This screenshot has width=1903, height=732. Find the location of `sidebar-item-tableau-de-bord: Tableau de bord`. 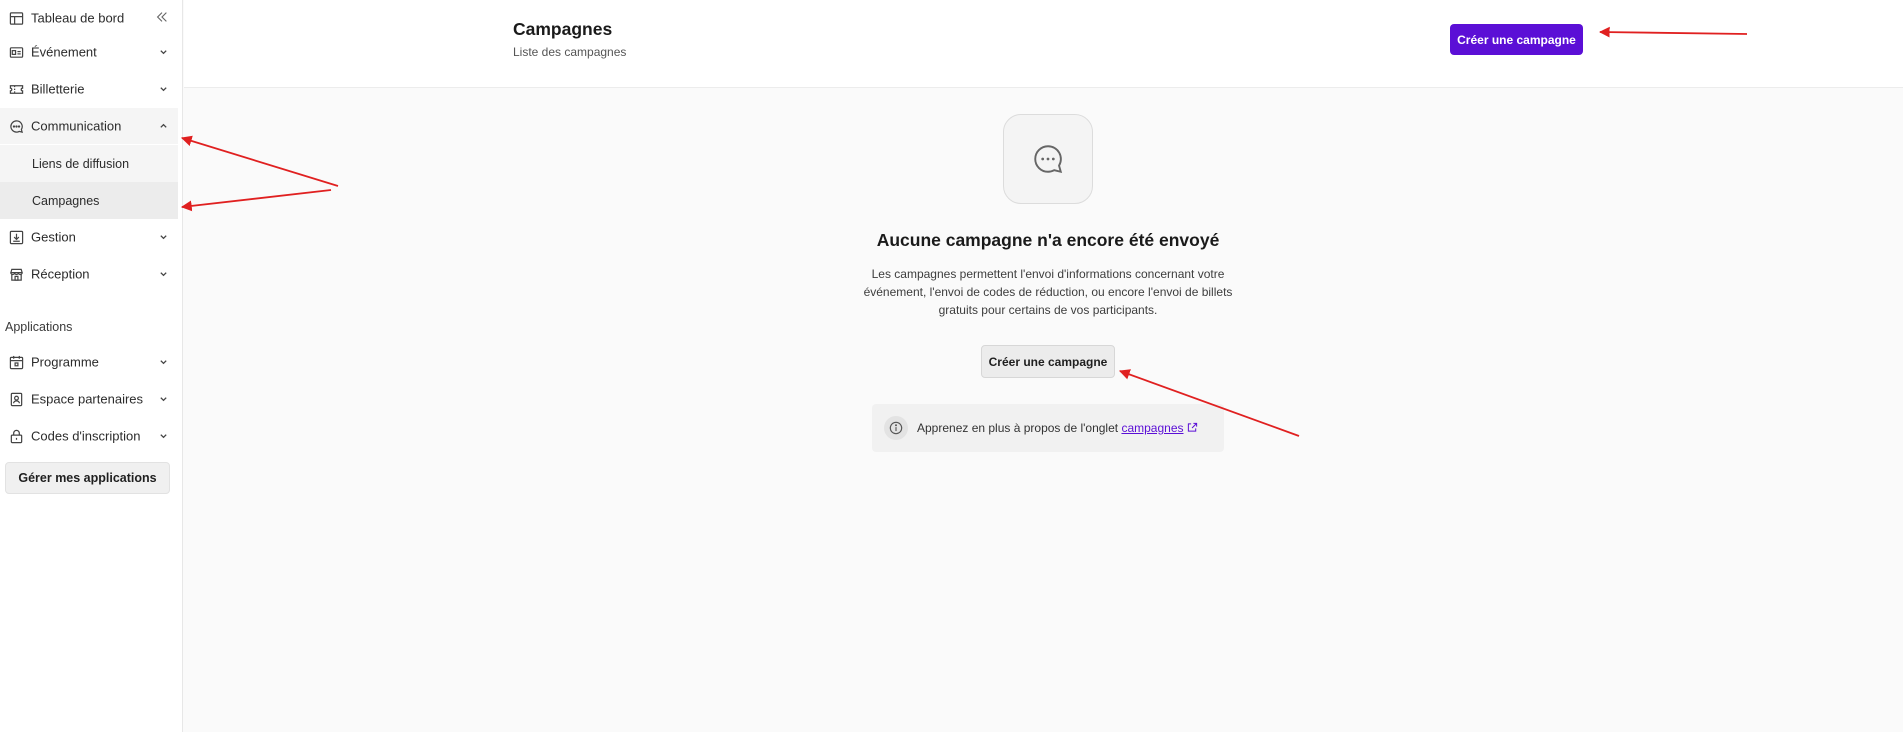

sidebar-item-tableau-de-bord: Tableau de bord is located at coordinates (89, 18).